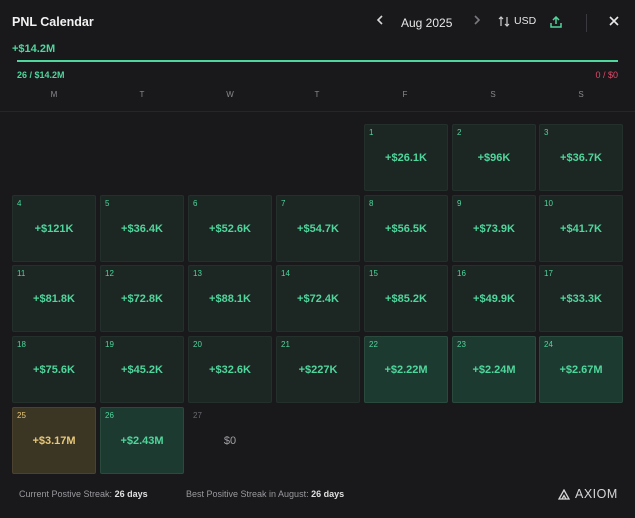  Describe the element at coordinates (317, 111) in the screenshot. I see `header-separator` at that location.